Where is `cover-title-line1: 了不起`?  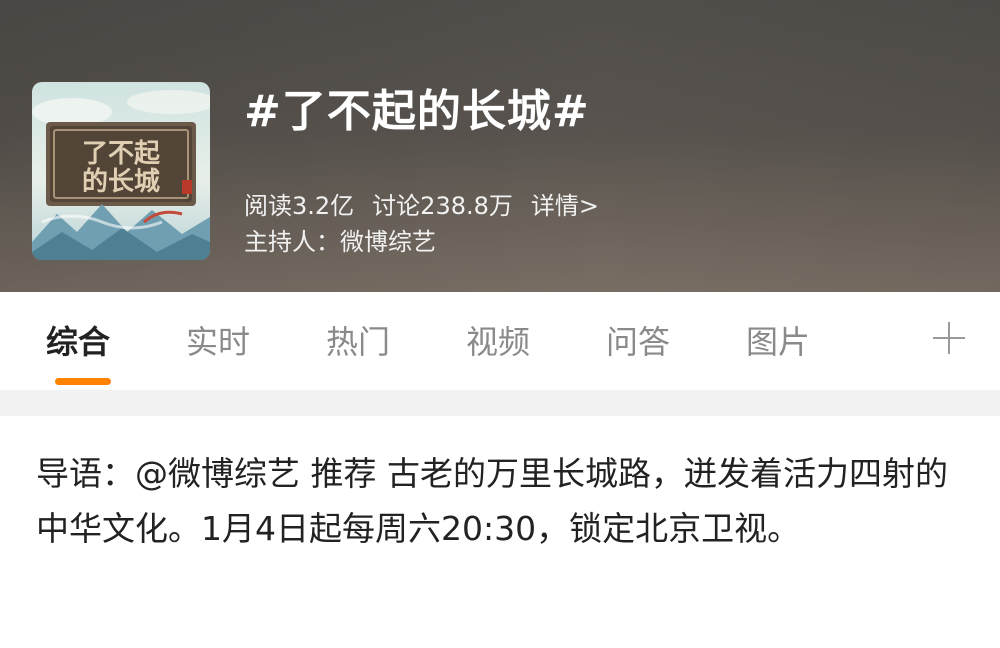 cover-title-line1: 了不起 is located at coordinates (121, 154).